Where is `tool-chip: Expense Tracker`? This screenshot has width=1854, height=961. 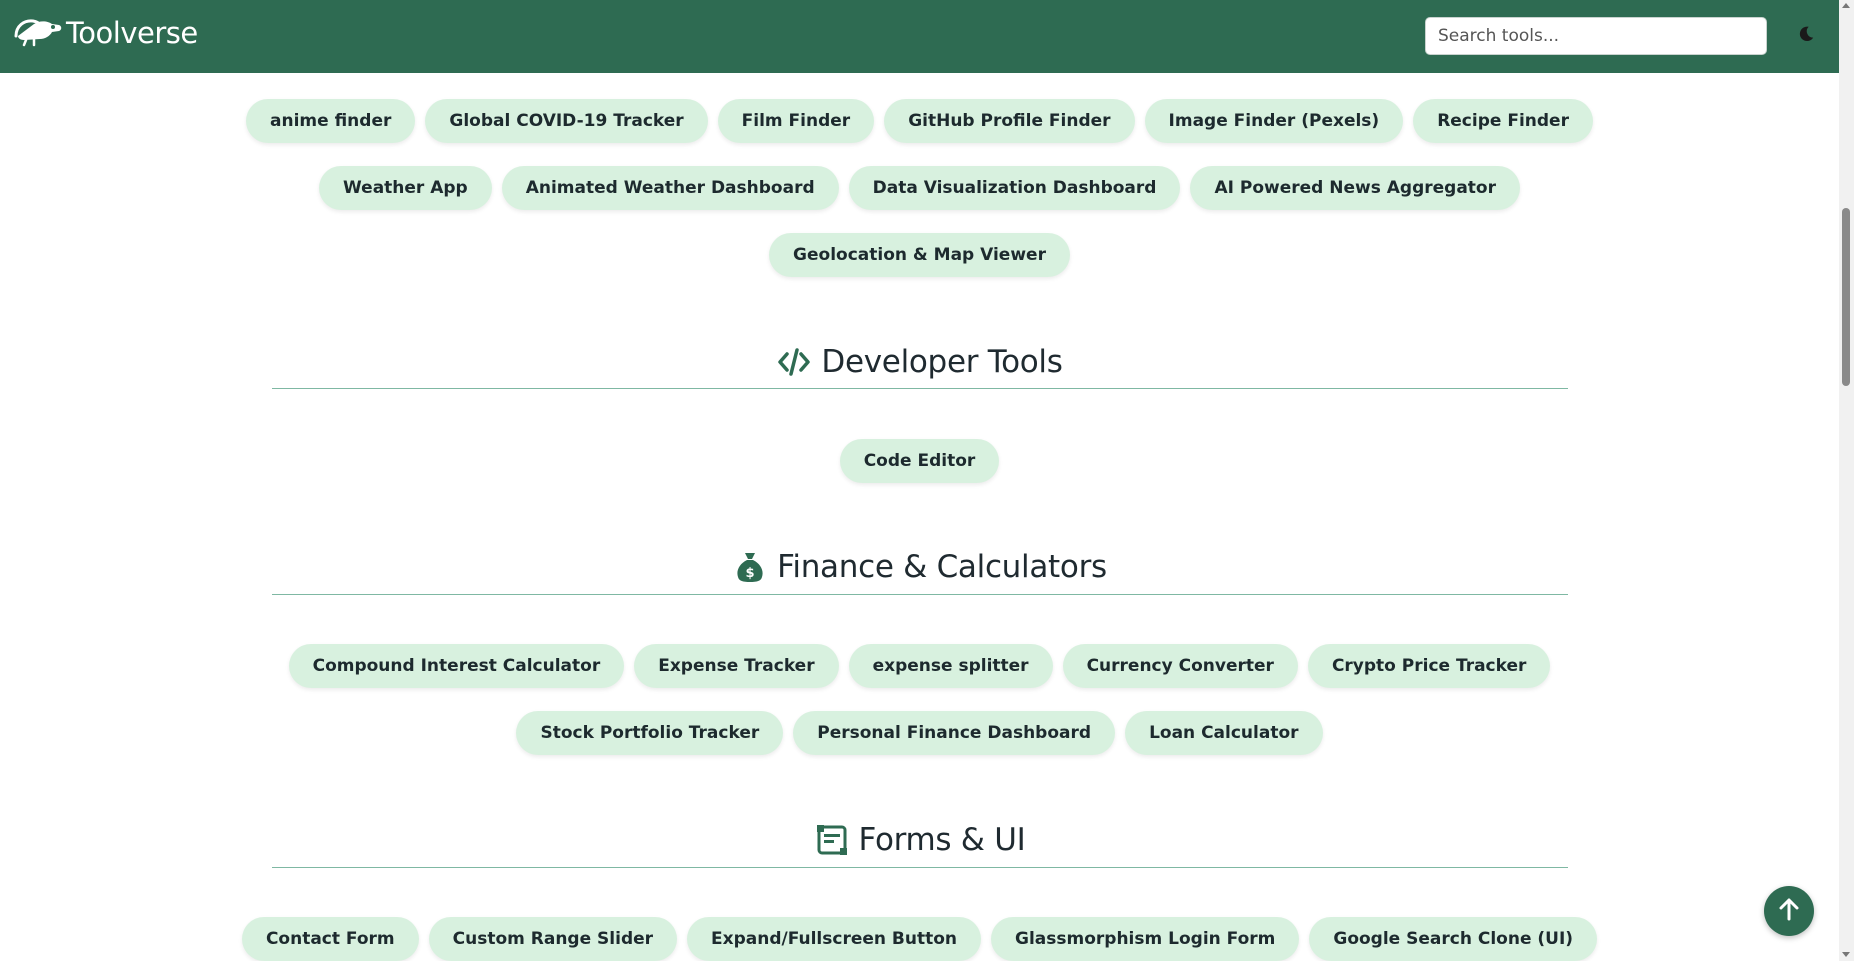 tool-chip: Expense Tracker is located at coordinates (736, 666).